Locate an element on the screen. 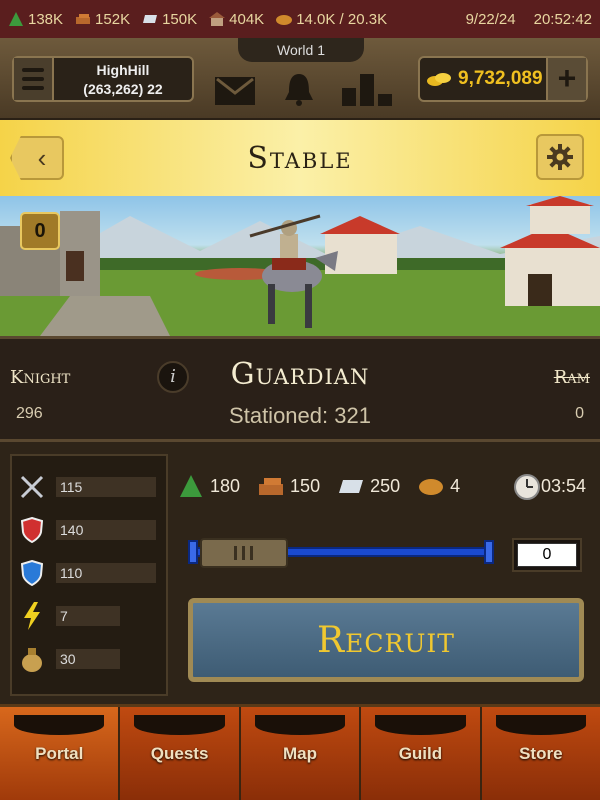 This screenshot has height=800, width=600. stable-count-badge: 0 is located at coordinates (40, 231).